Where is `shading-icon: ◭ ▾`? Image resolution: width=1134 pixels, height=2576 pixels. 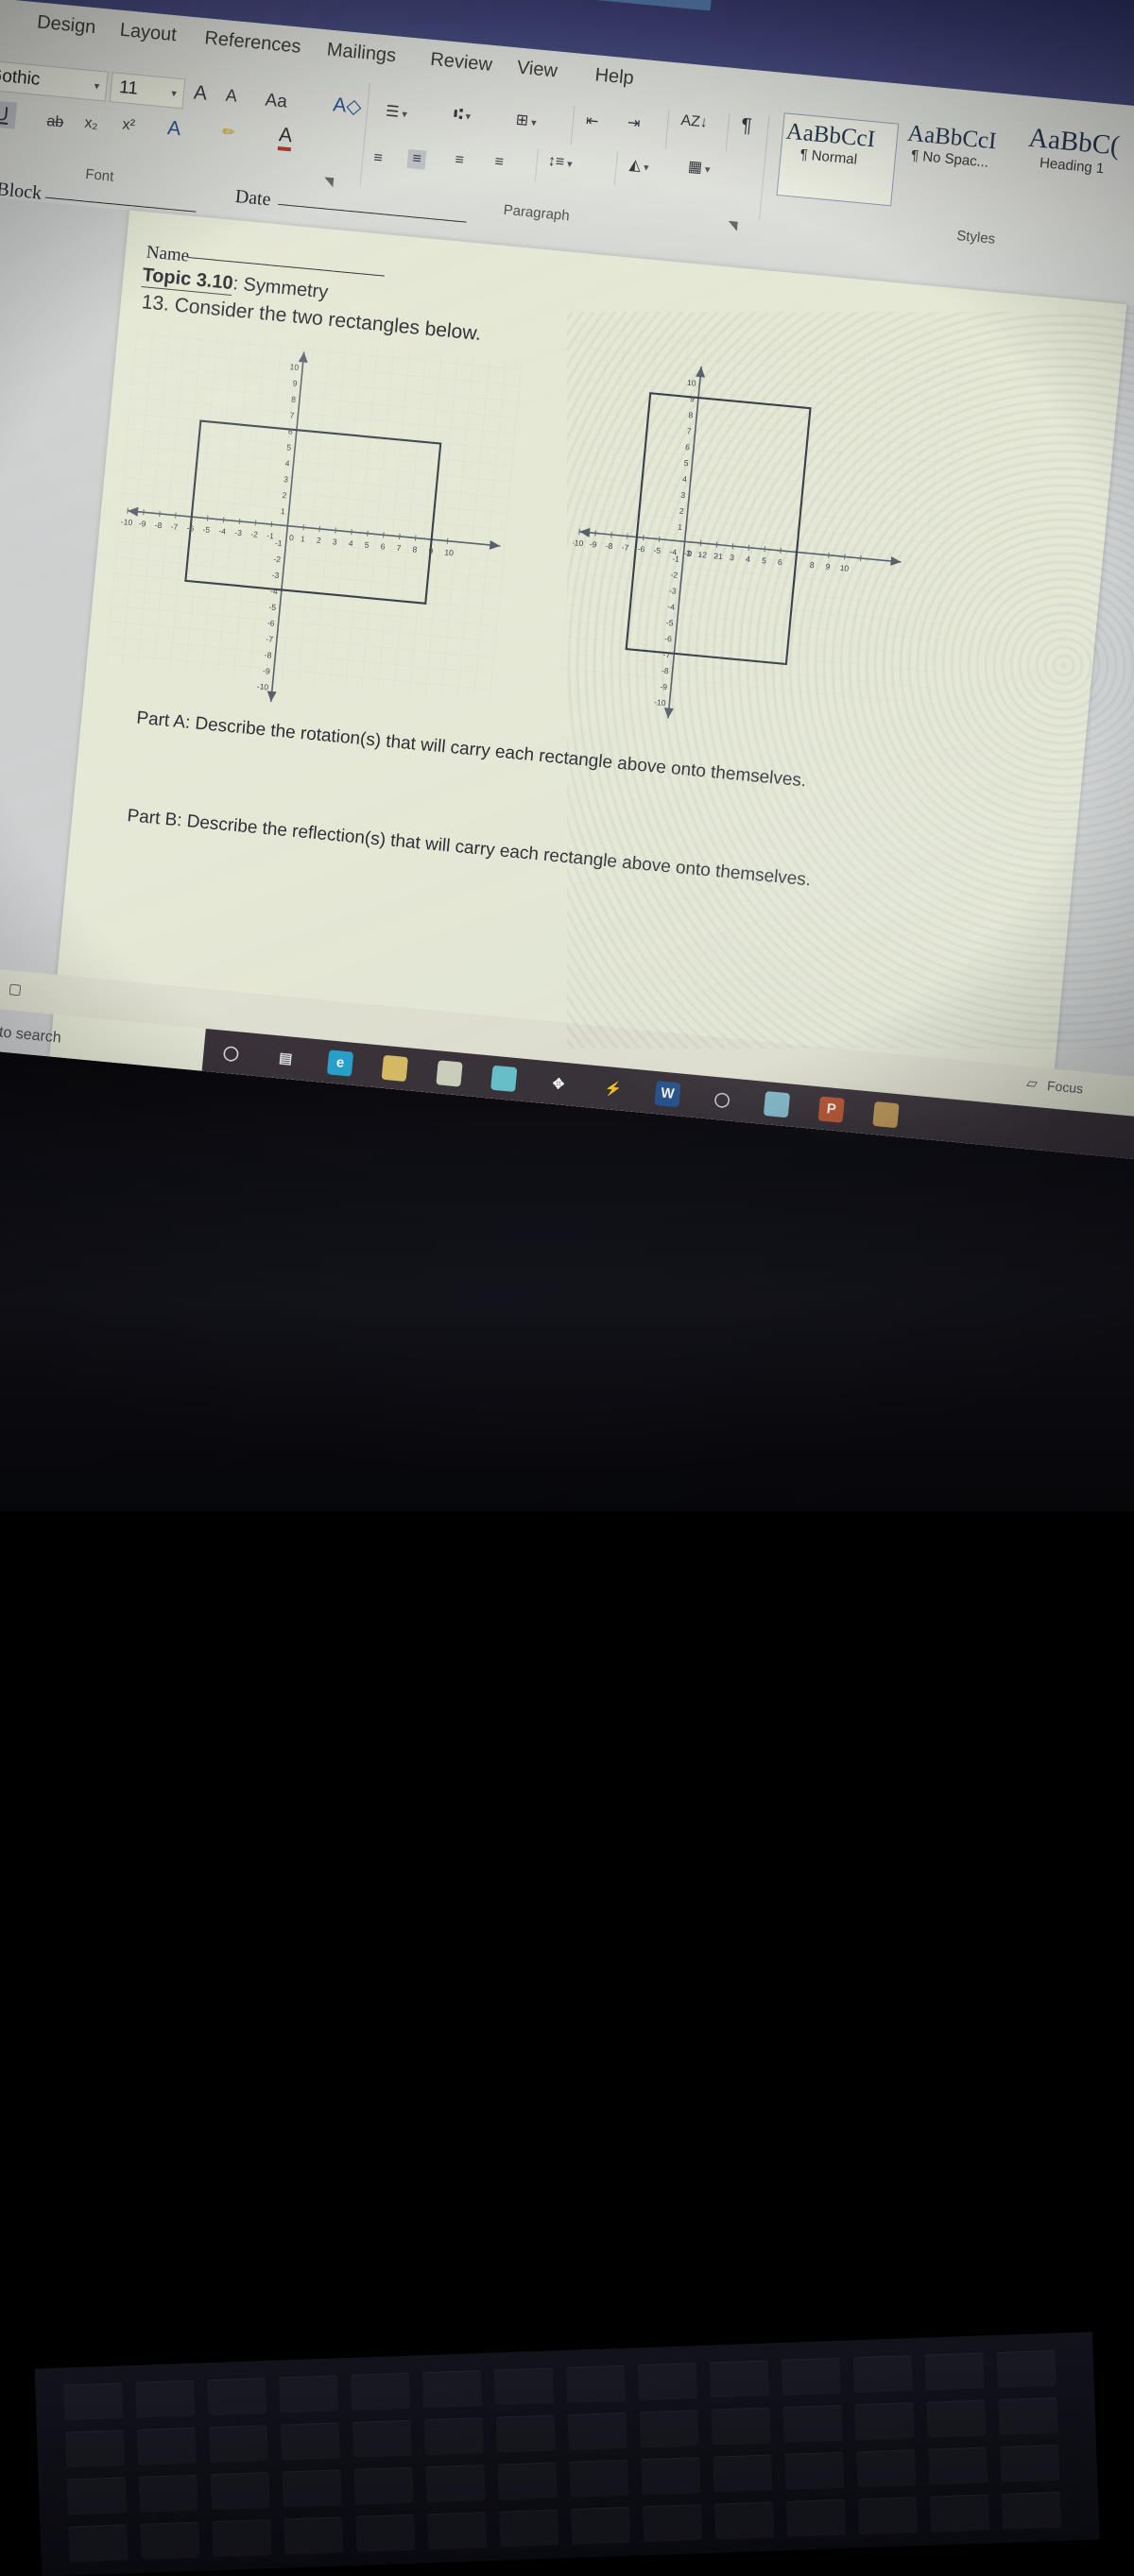
shading-icon: ◭ ▾ is located at coordinates (639, 166).